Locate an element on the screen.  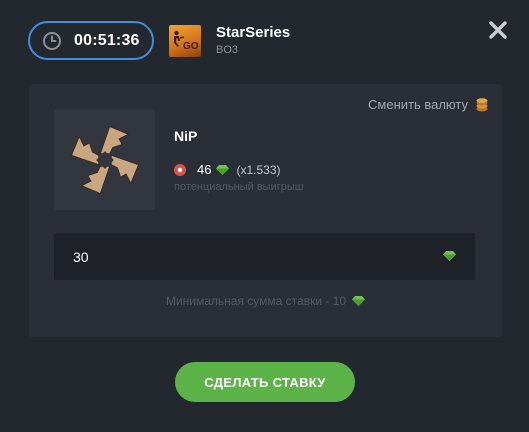
team-logo is located at coordinates (104, 159).